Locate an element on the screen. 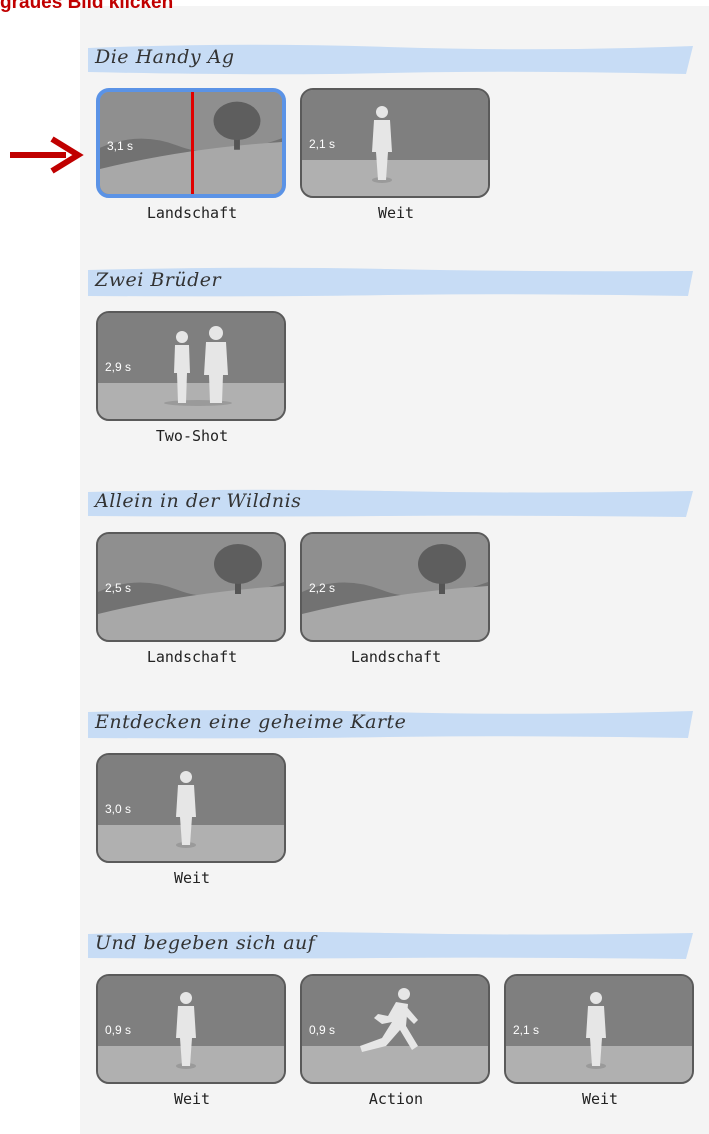 This screenshot has height=1134, width=709. shot-duration: 3,1 s is located at coordinates (120, 146).